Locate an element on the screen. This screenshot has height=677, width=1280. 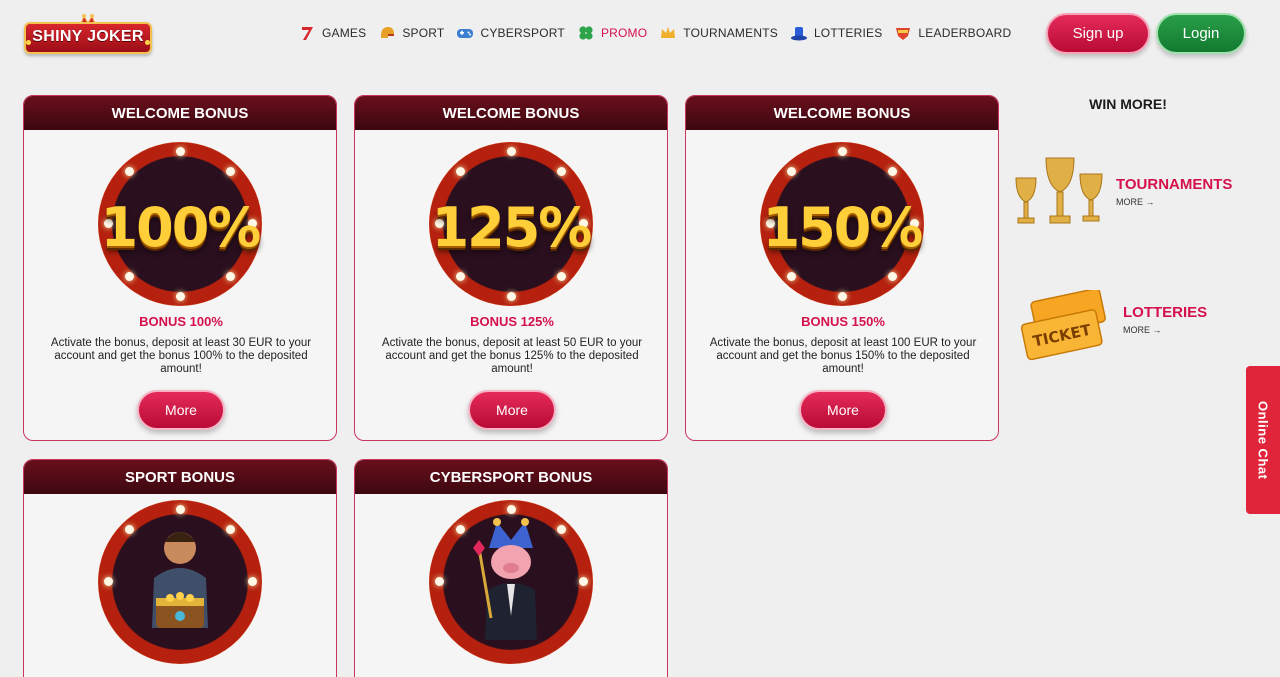
helmet-icon is located at coordinates (388, 32).